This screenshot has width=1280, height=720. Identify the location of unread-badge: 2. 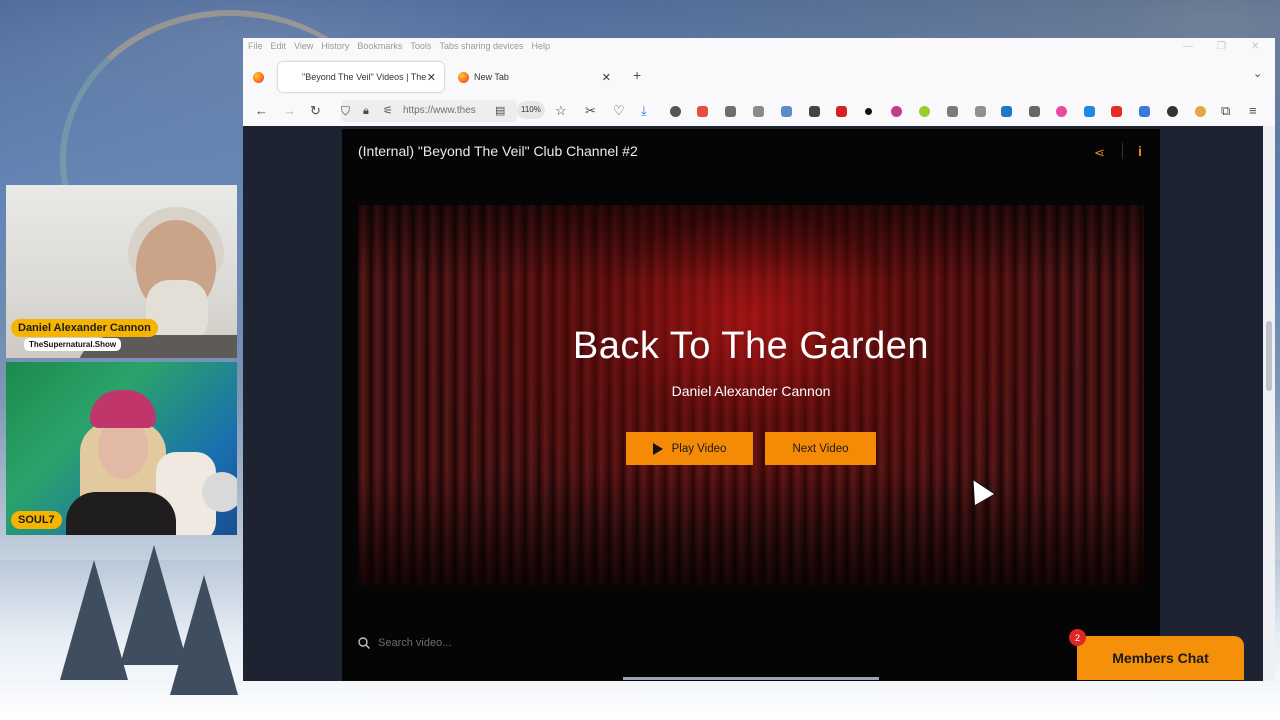
(1077, 637).